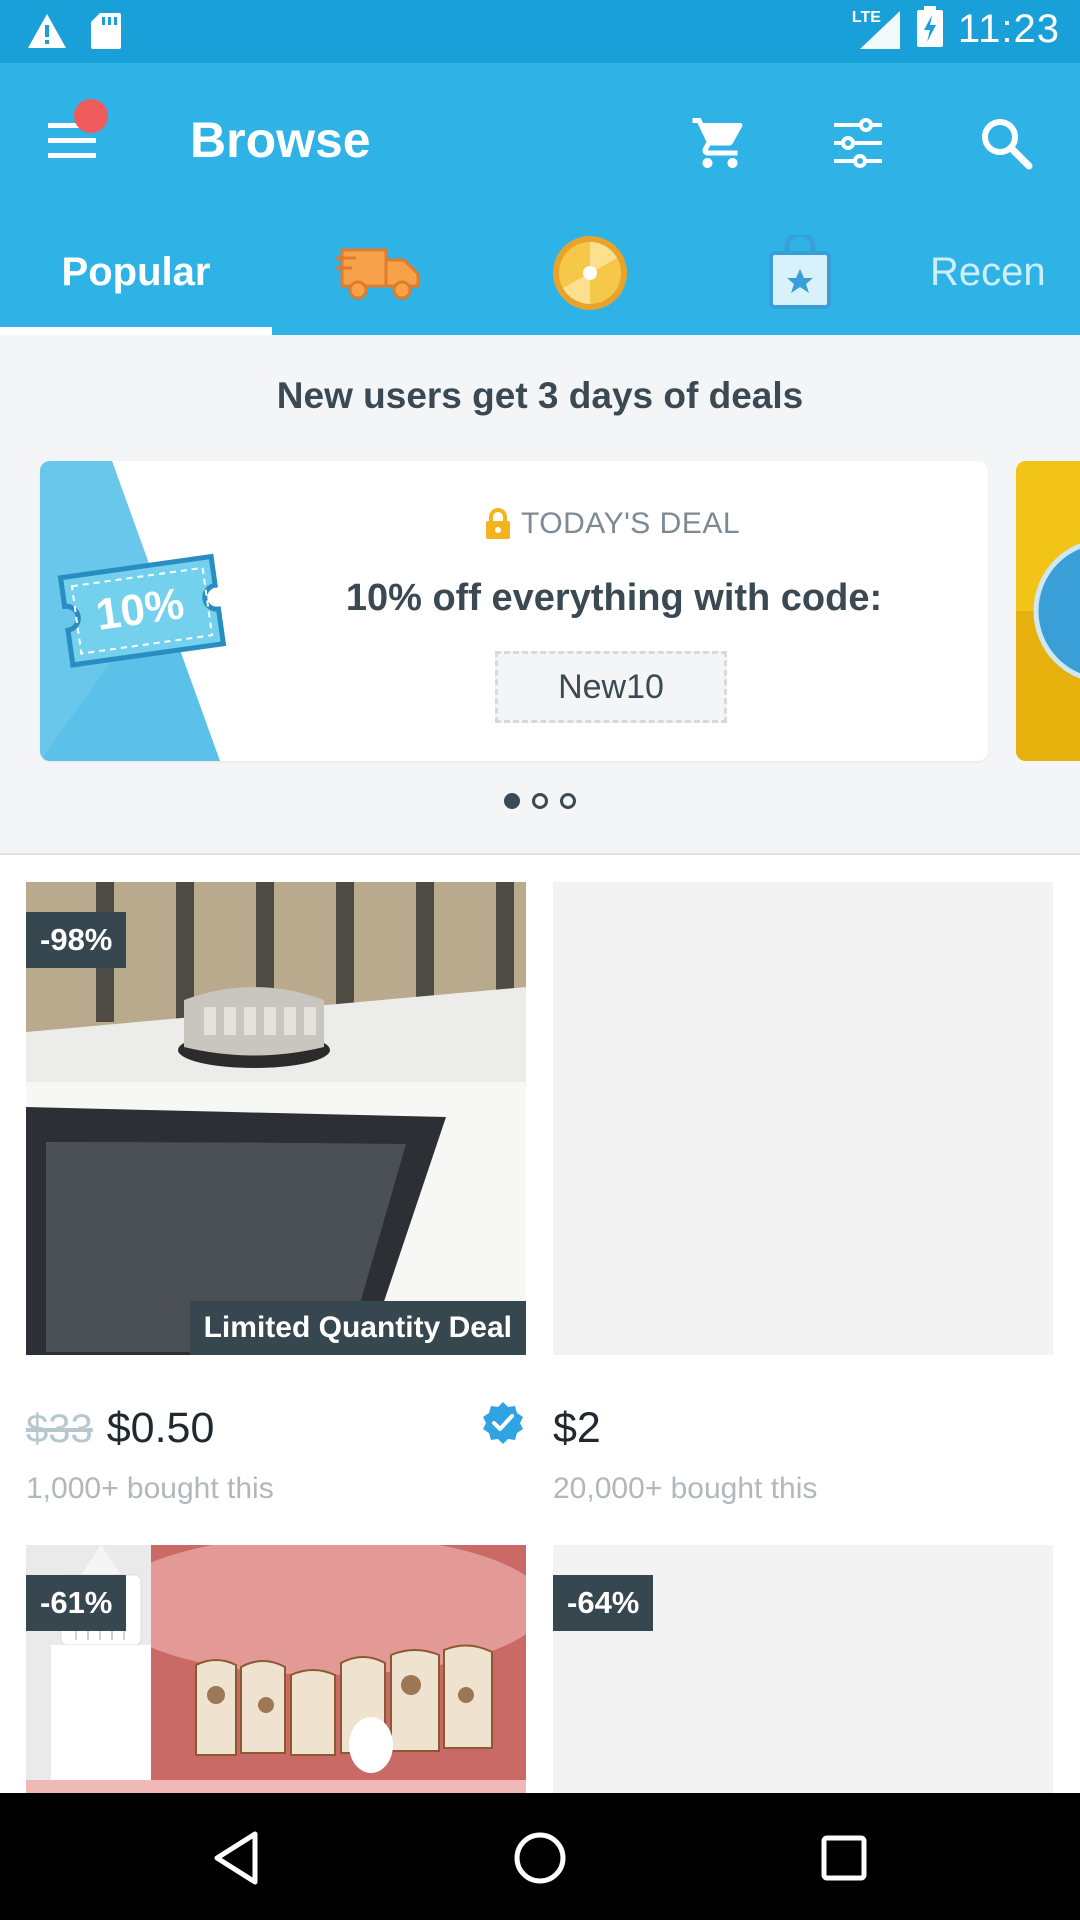  I want to click on recents-icon, so click(844, 1858).